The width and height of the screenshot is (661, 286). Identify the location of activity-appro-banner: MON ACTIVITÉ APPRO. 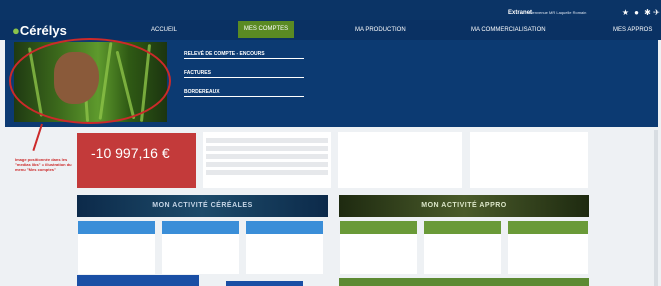
(464, 206).